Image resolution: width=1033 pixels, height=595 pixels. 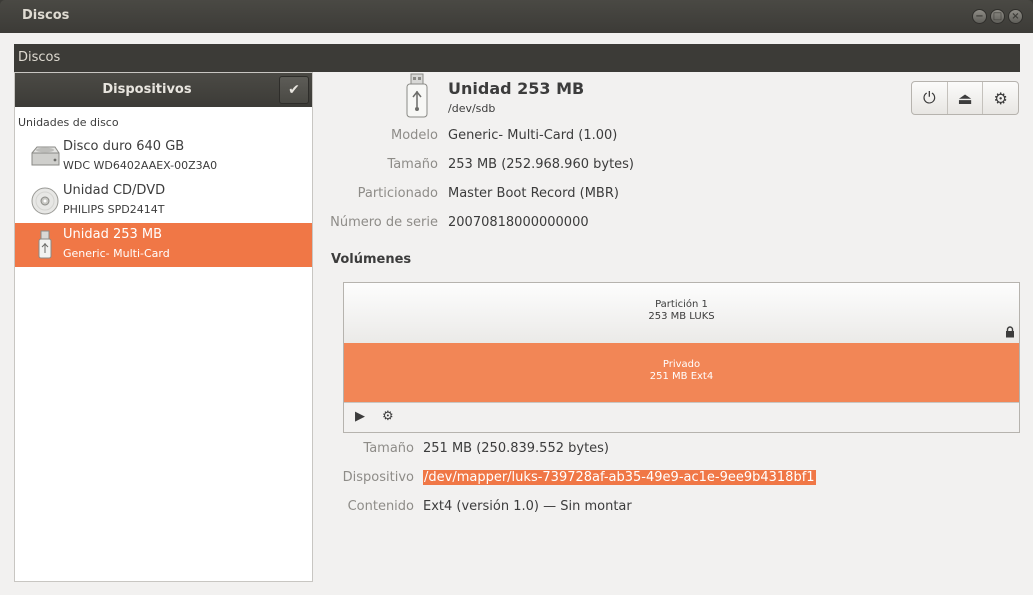 What do you see at coordinates (681, 417) in the screenshot?
I see `volume-toolbar: ▶ ⚙` at bounding box center [681, 417].